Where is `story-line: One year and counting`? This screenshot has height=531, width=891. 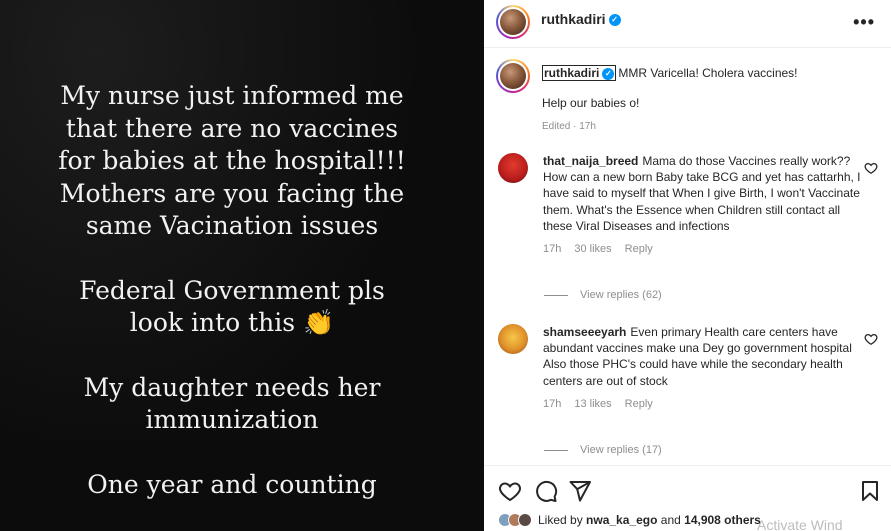
story-line: One year and counting is located at coordinates (232, 484).